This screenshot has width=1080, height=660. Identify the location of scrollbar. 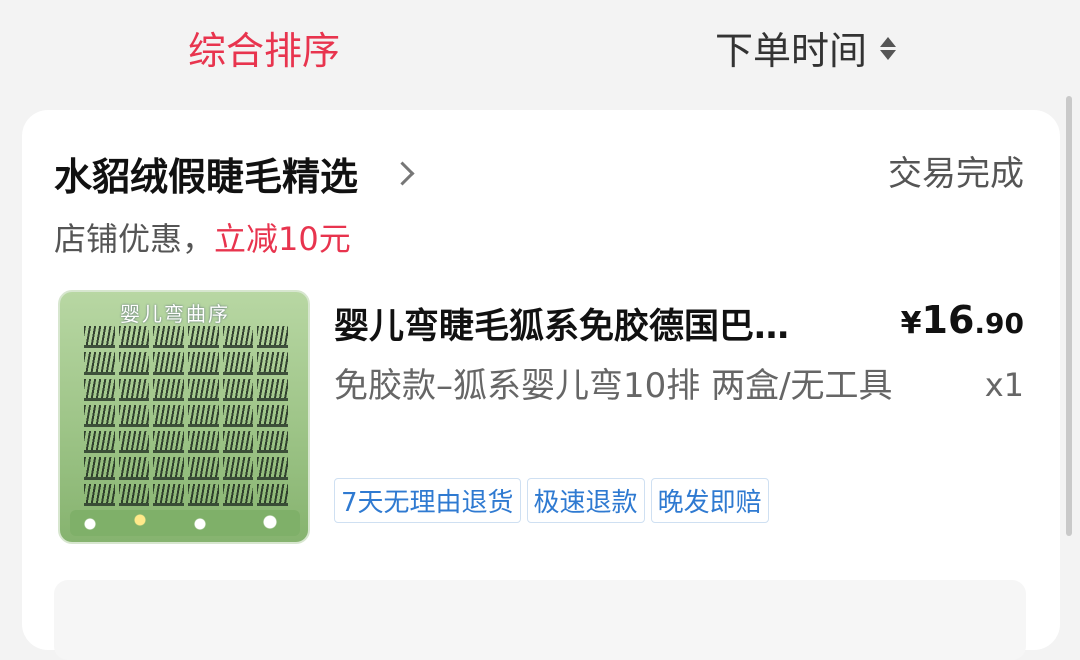
(1069, 316).